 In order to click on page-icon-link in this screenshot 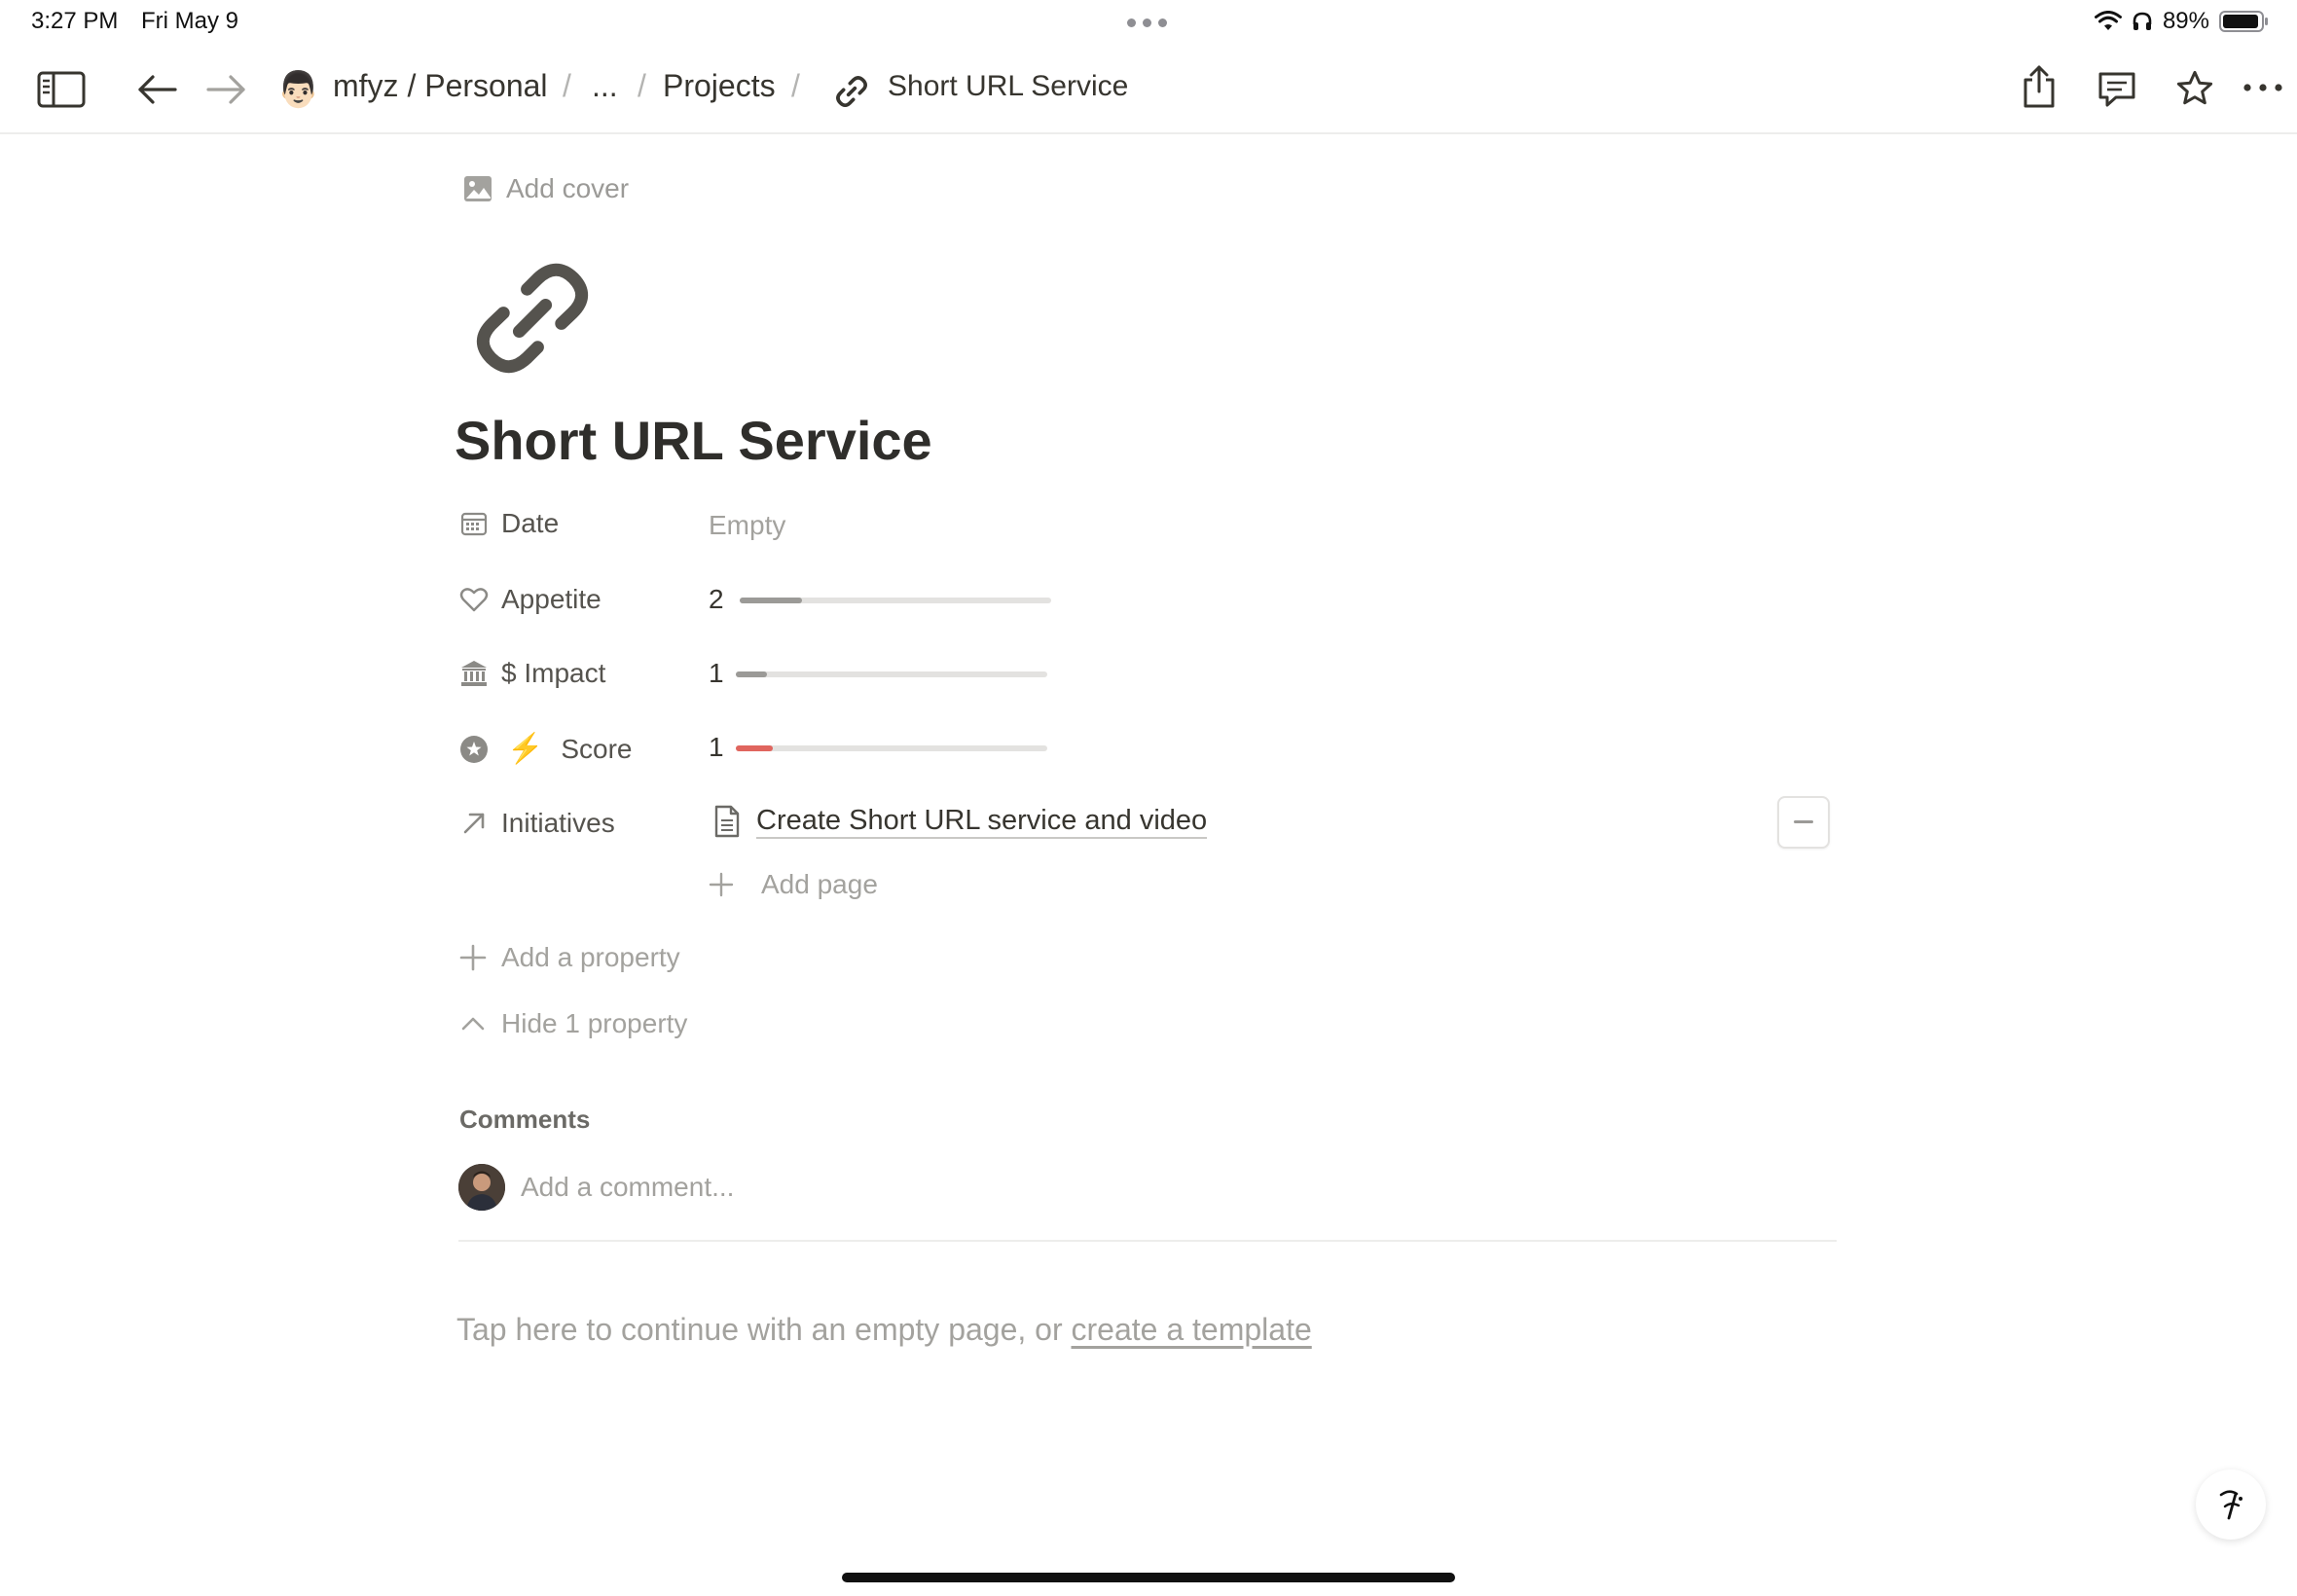, I will do `click(532, 318)`.